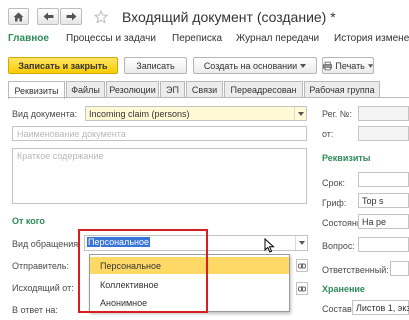 This screenshot has width=409, height=320. I want to click on status-field: На ре, so click(383, 221).